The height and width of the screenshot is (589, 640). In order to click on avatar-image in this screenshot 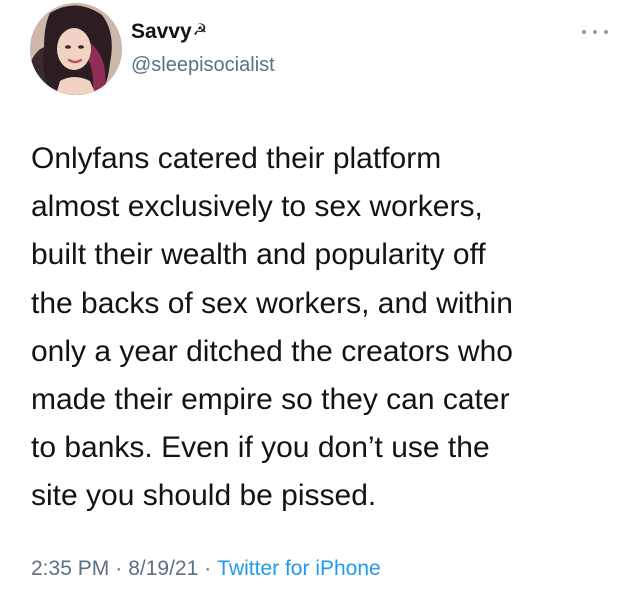, I will do `click(76, 49)`.